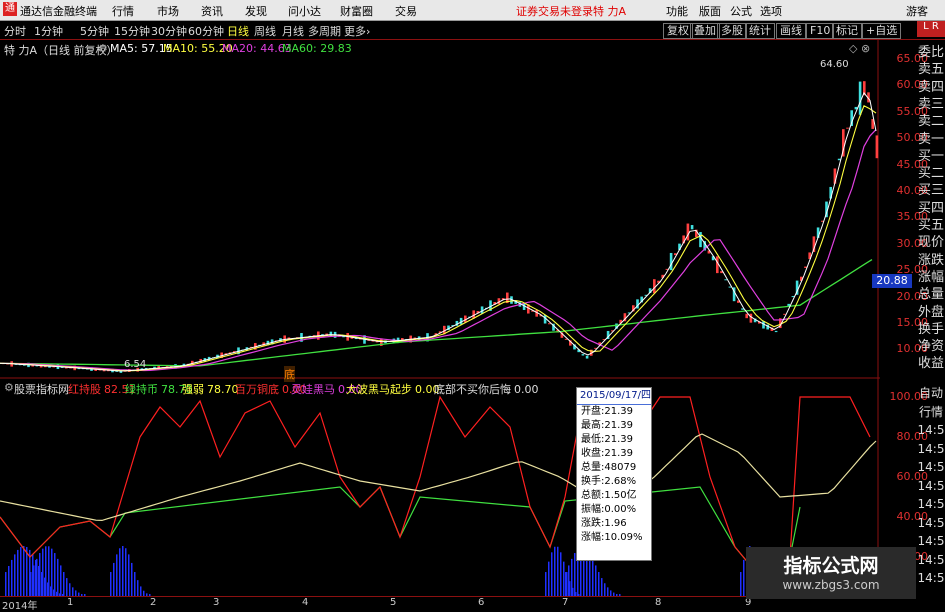 The width and height of the screenshot is (945, 612). Describe the element at coordinates (169, 31) in the screenshot. I see `tab-30min: 30分钟` at that location.